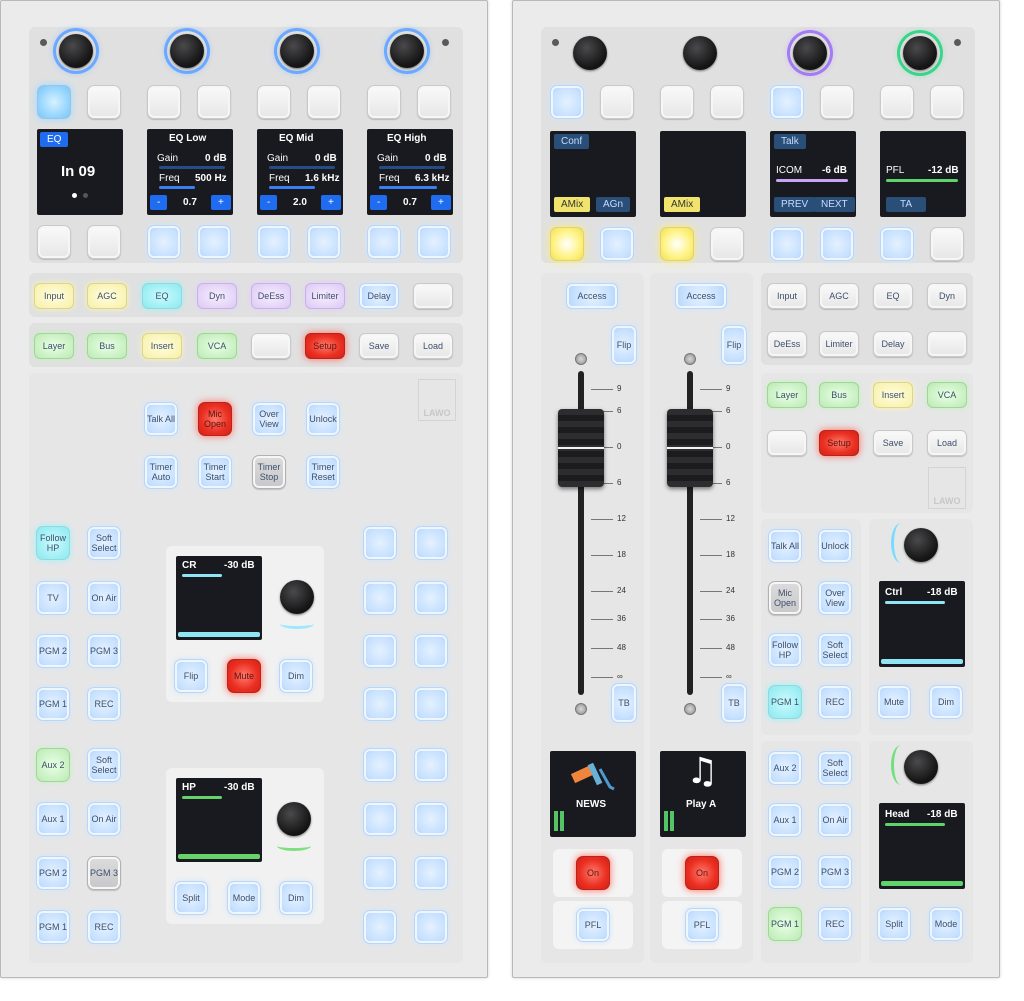 The image size is (1024, 1001). I want to click on dyn-button: Dyn, so click(217, 296).